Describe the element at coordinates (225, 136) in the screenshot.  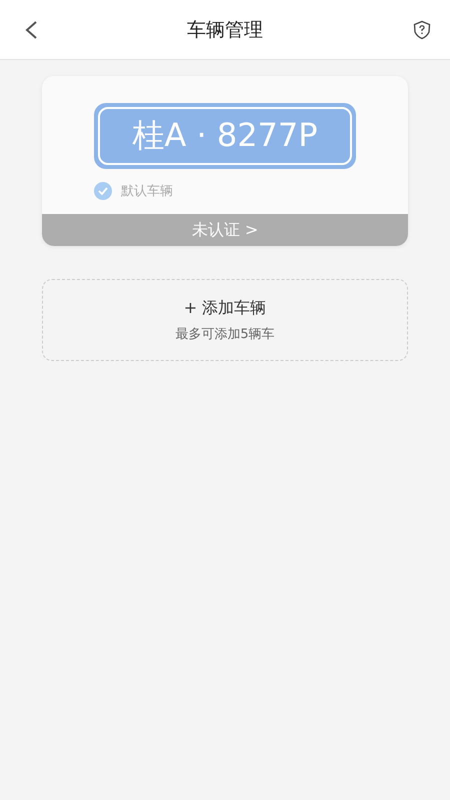
I see `plate-number: 桂A · 8277P` at that location.